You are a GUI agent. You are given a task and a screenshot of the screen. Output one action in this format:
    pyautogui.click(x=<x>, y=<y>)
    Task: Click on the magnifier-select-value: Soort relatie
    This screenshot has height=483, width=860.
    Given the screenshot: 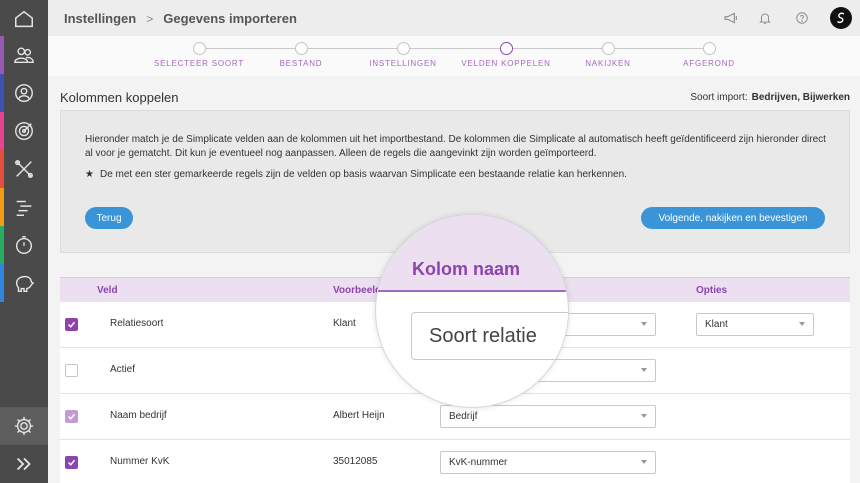 What is the action you would take?
    pyautogui.click(x=483, y=336)
    